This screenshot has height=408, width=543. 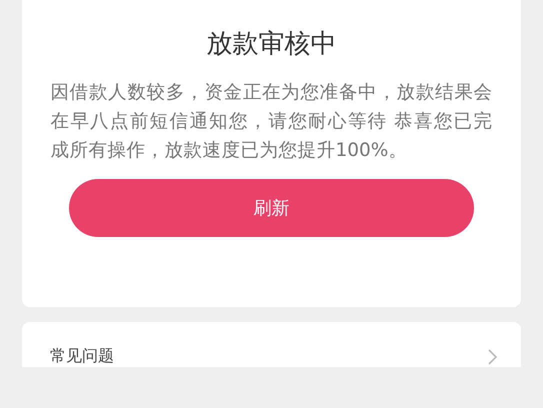 What do you see at coordinates (82, 356) in the screenshot?
I see `faq-label: 常见问题` at bounding box center [82, 356].